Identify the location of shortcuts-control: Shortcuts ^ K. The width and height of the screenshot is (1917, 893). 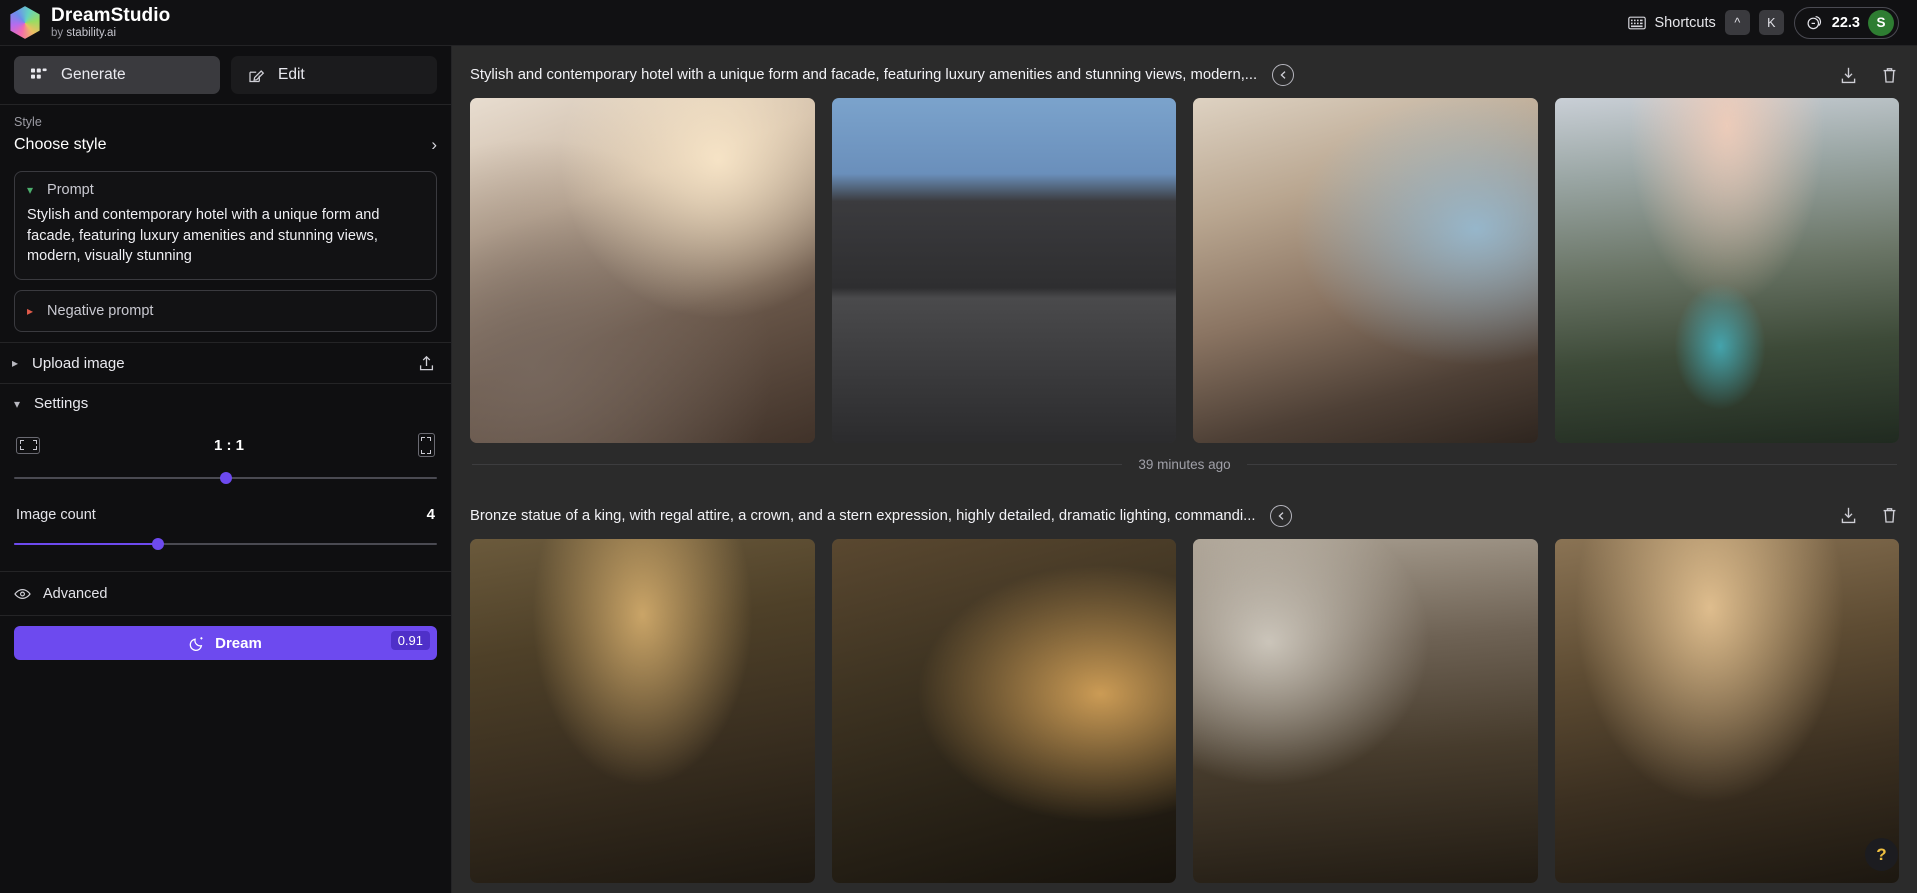
(1705, 22).